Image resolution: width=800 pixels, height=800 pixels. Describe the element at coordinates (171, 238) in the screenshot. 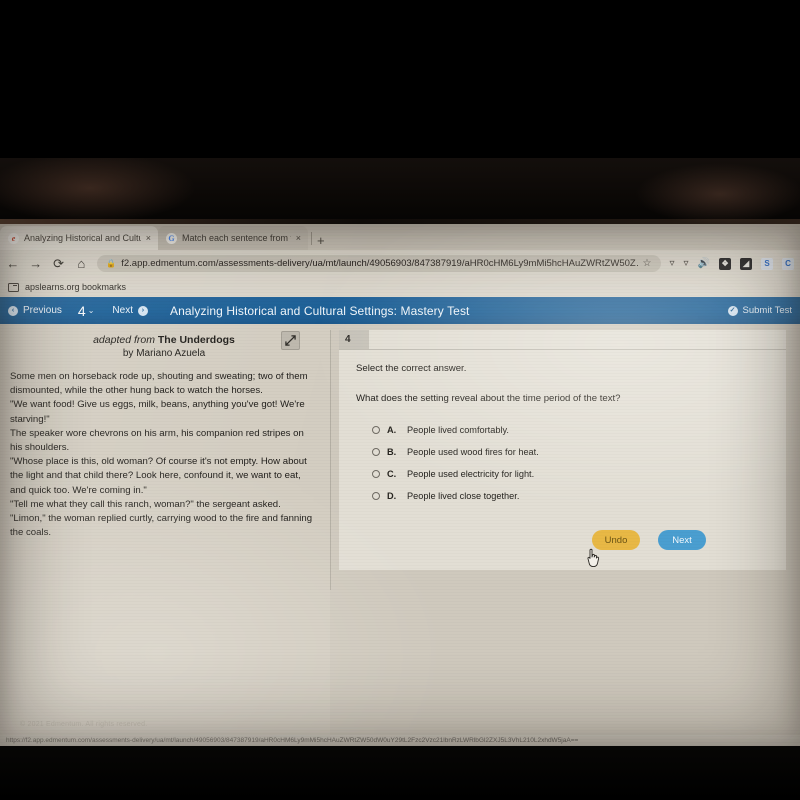

I see `google-g-icon: G` at that location.